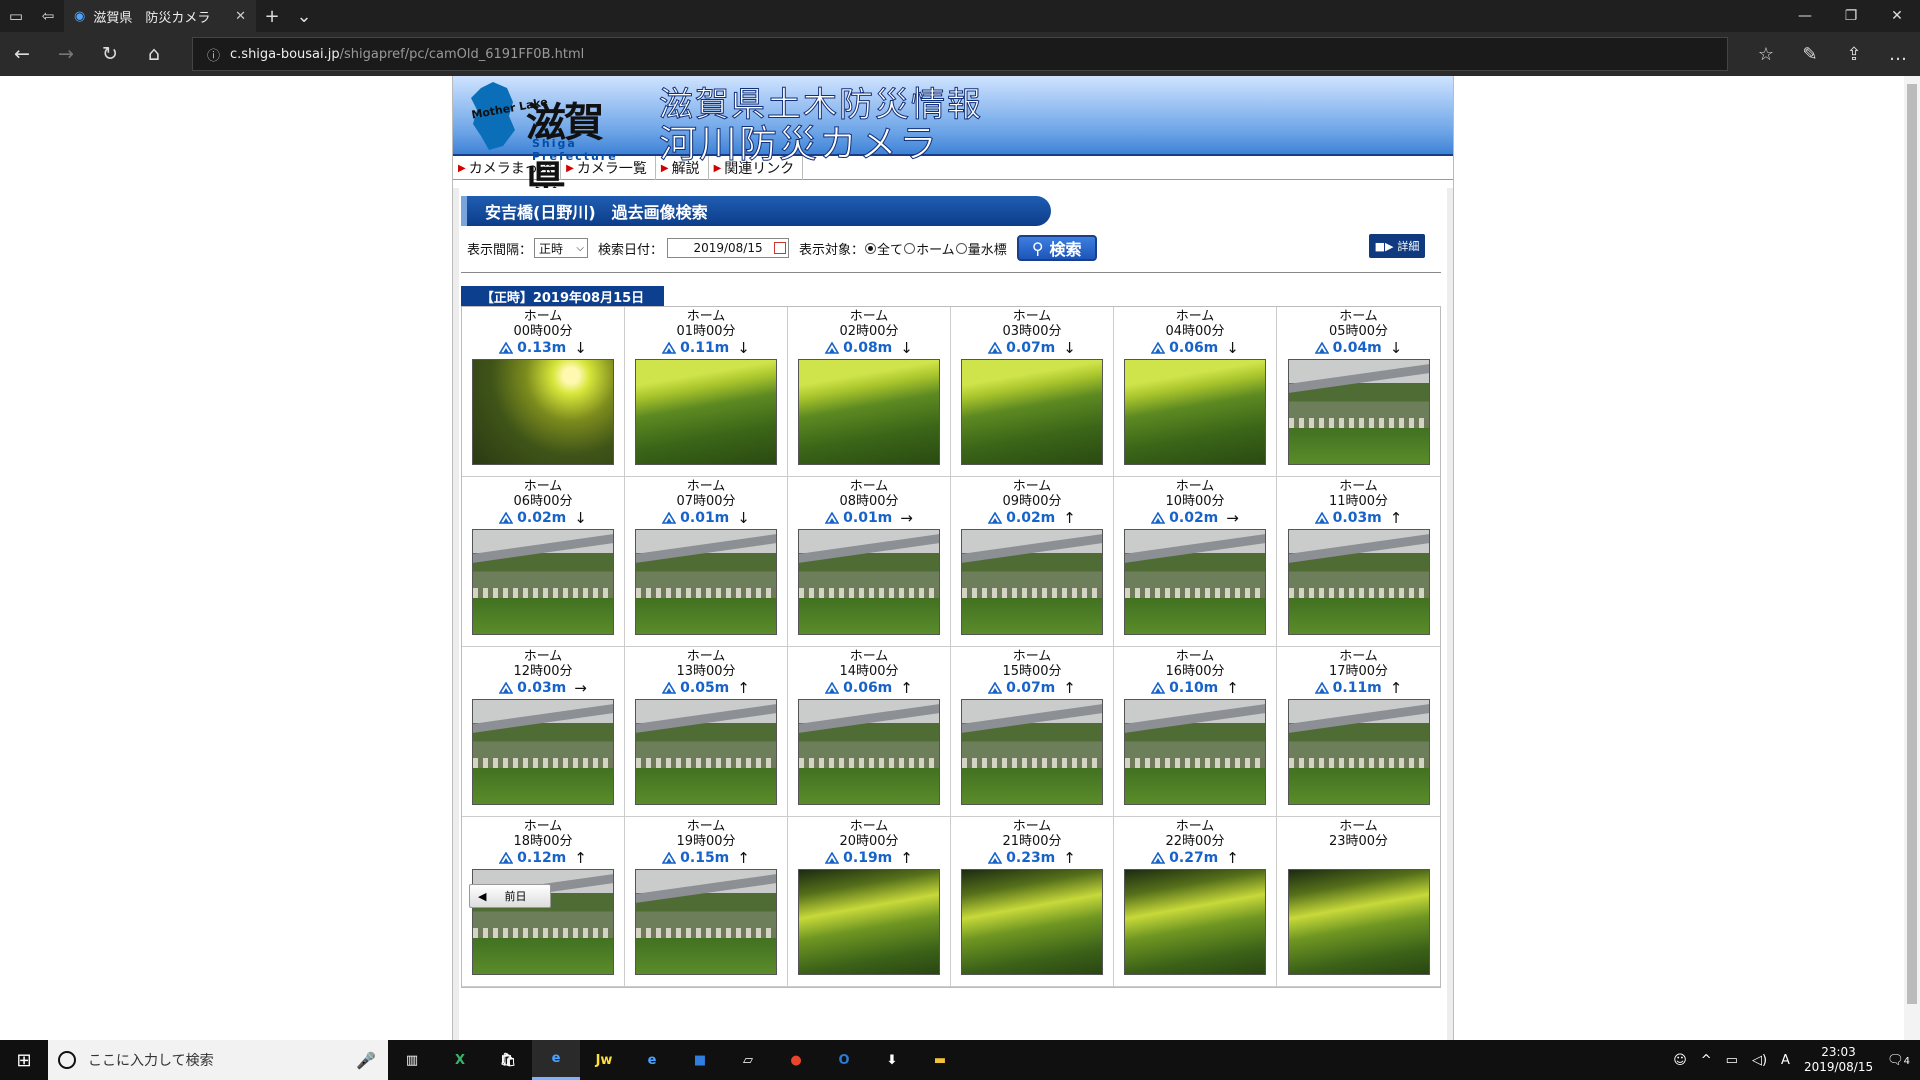  Describe the element at coordinates (871, 248) in the screenshot. I see `radio-all` at that location.